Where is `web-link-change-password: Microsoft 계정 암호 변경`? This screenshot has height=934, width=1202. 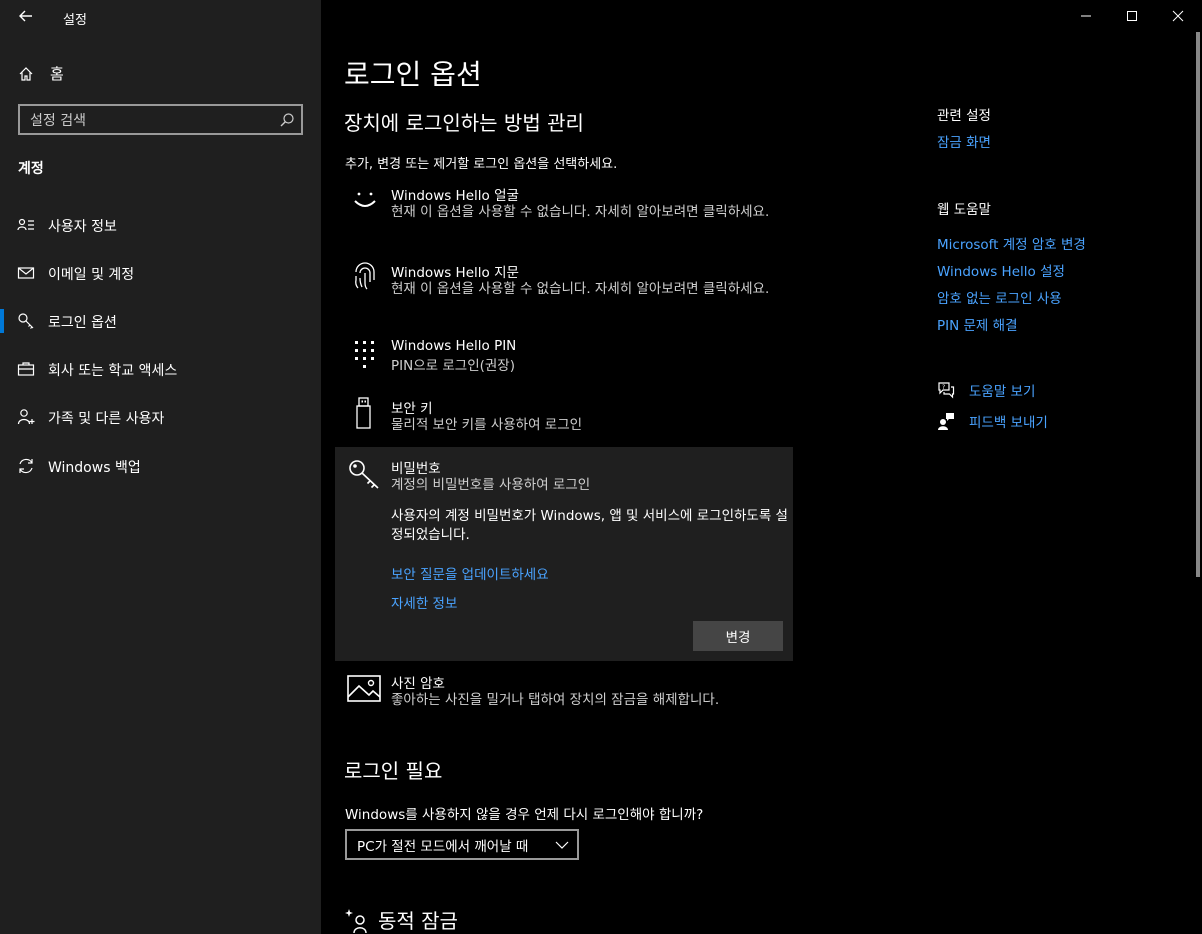
web-link-change-password: Microsoft 계정 암호 변경 is located at coordinates (1011, 243).